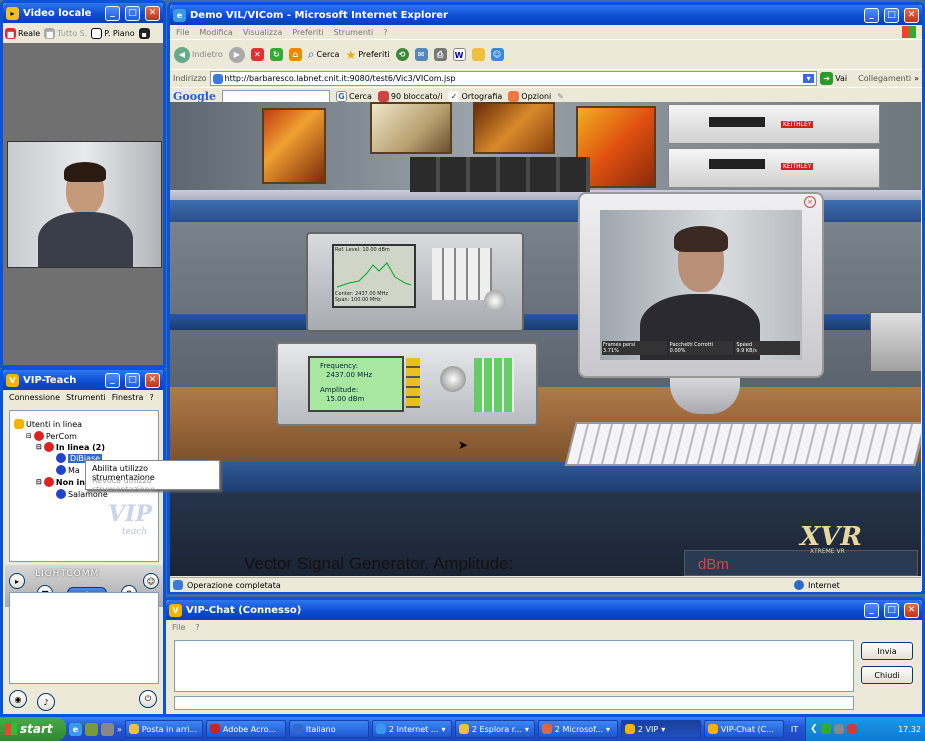  What do you see at coordinates (152, 473) in the screenshot?
I see `menu-enable-instruments: Abilita utilizzo strumentazione` at bounding box center [152, 473].